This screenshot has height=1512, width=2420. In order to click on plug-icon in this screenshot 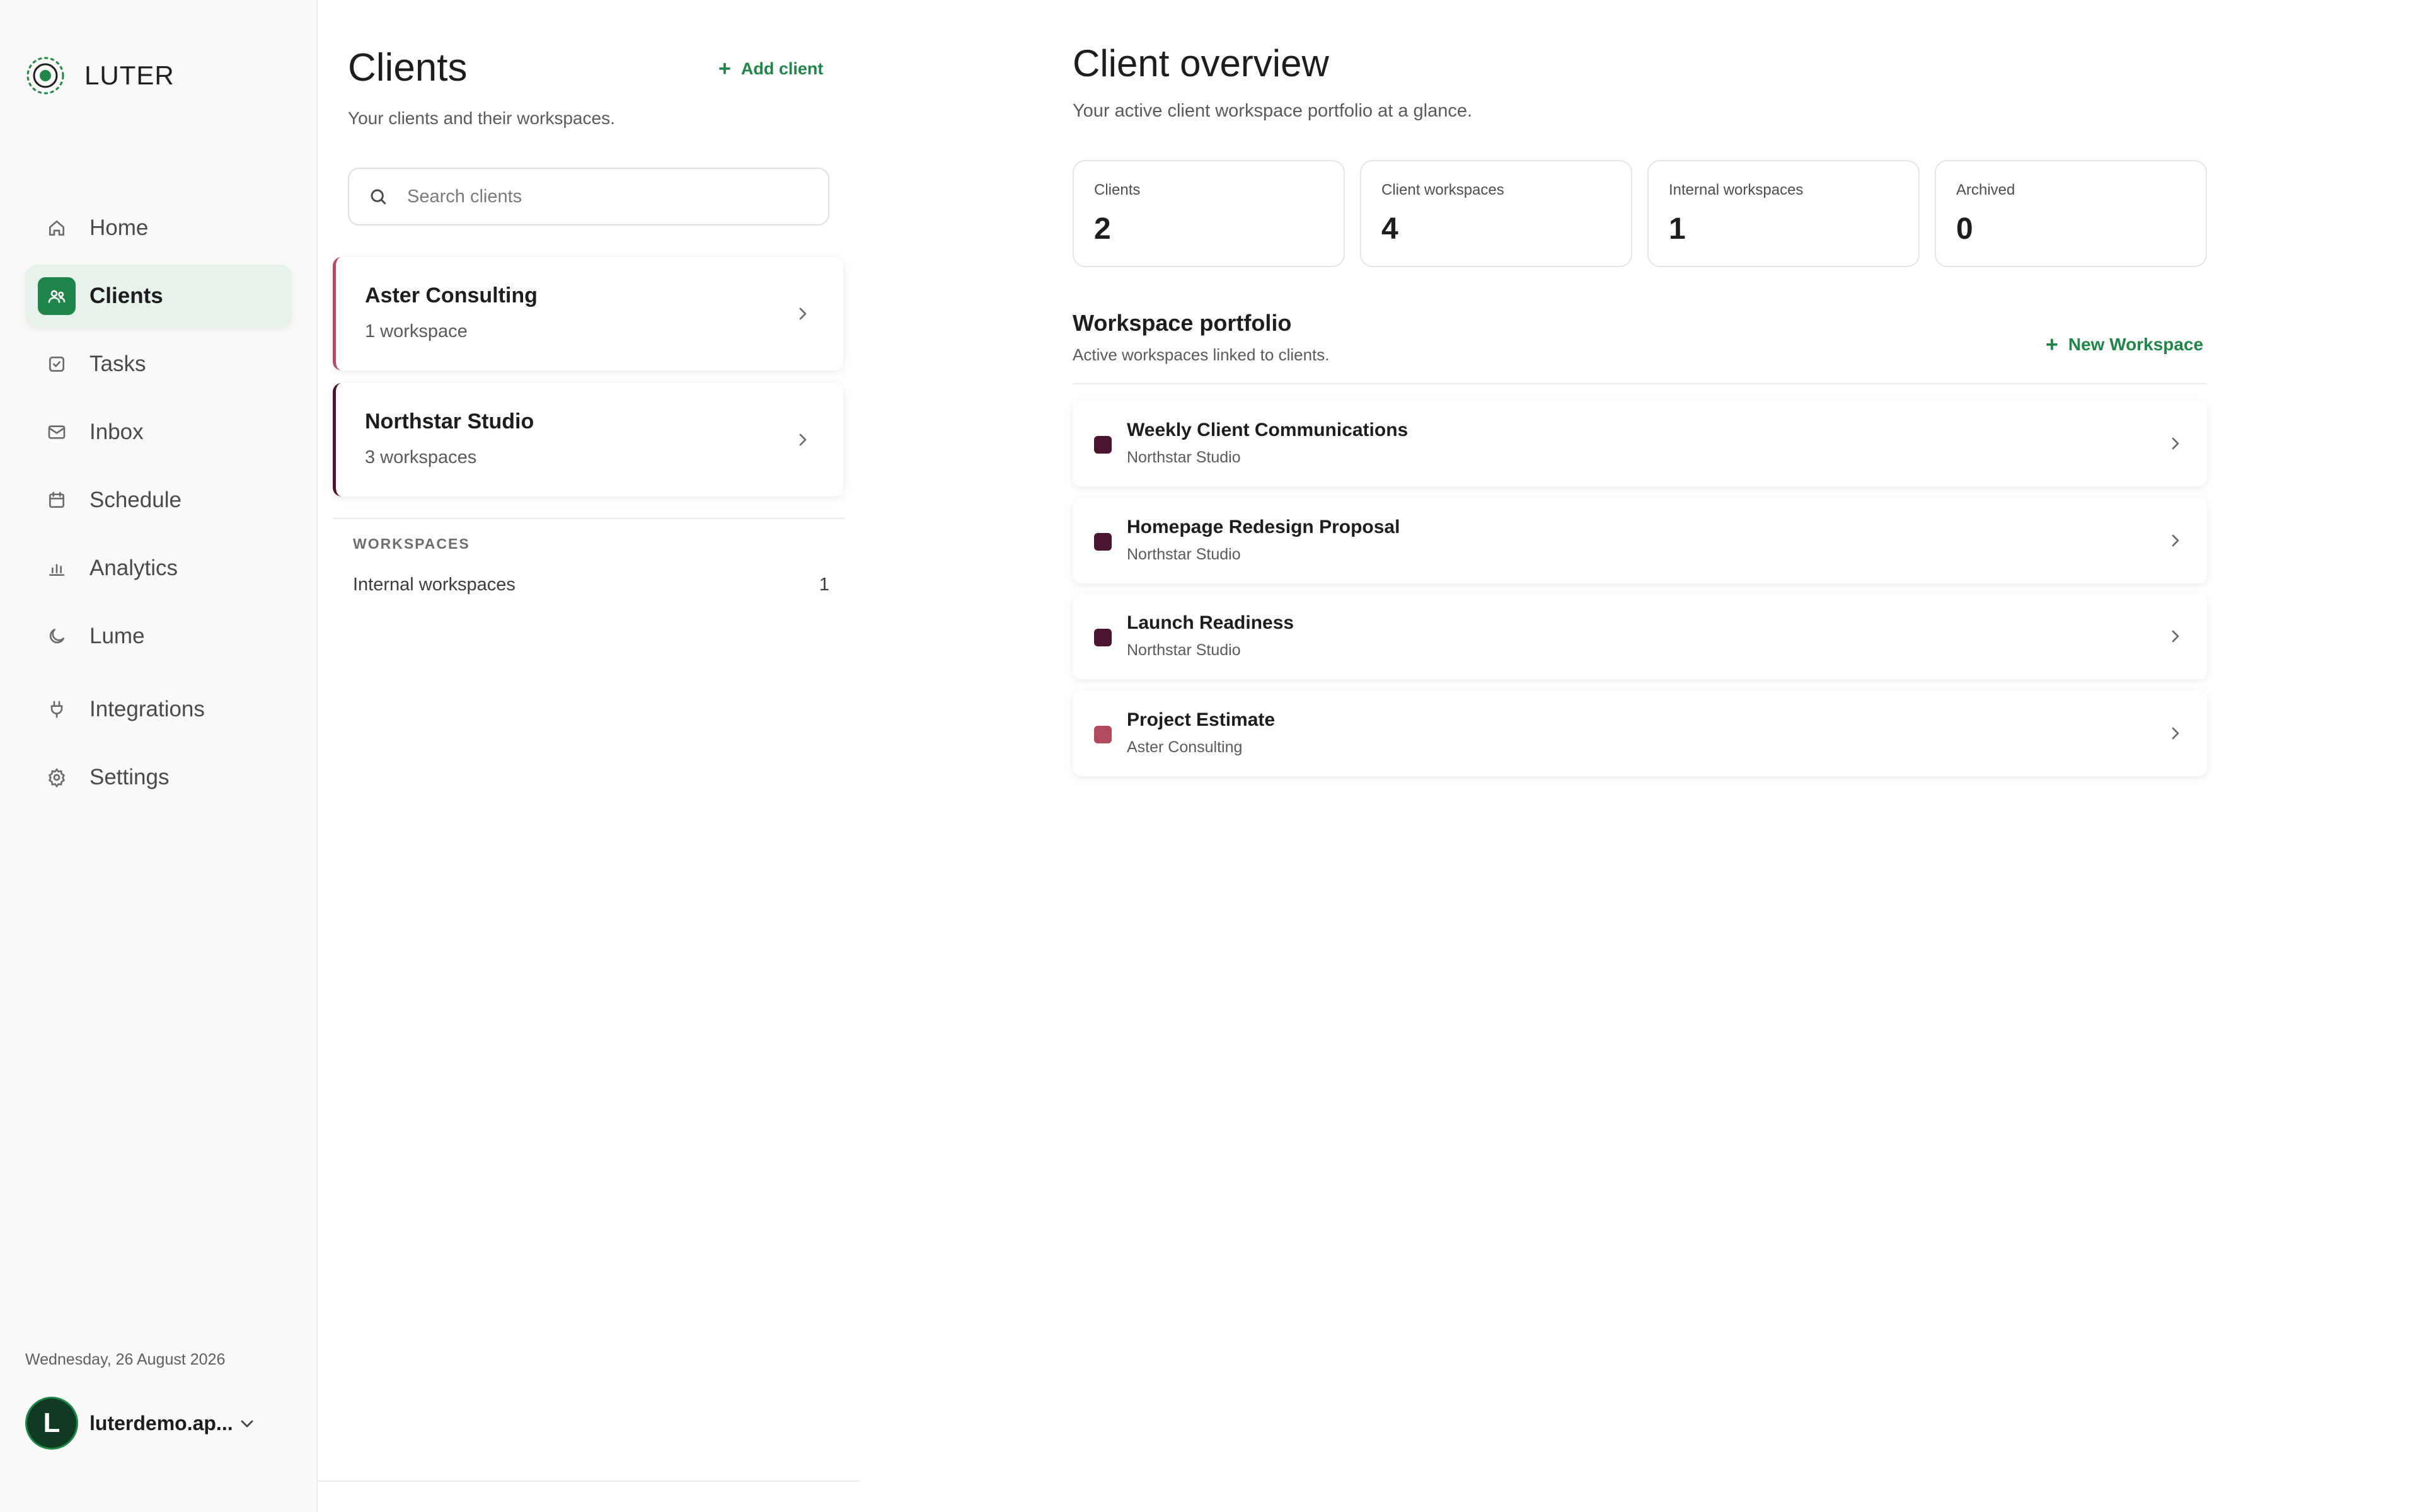, I will do `click(57, 709)`.